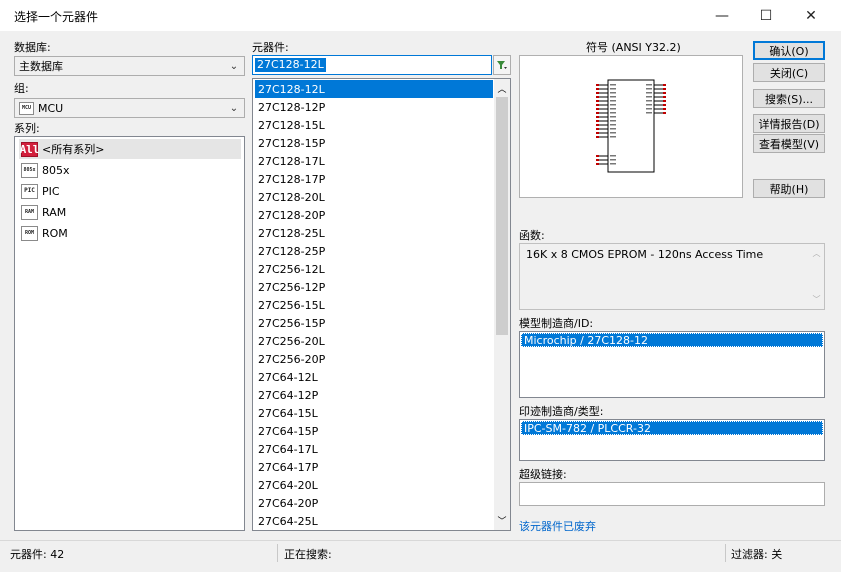 Image resolution: width=841 pixels, height=572 pixels. Describe the element at coordinates (37, 554) in the screenshot. I see `status-component-count: 元器件: 42` at that location.